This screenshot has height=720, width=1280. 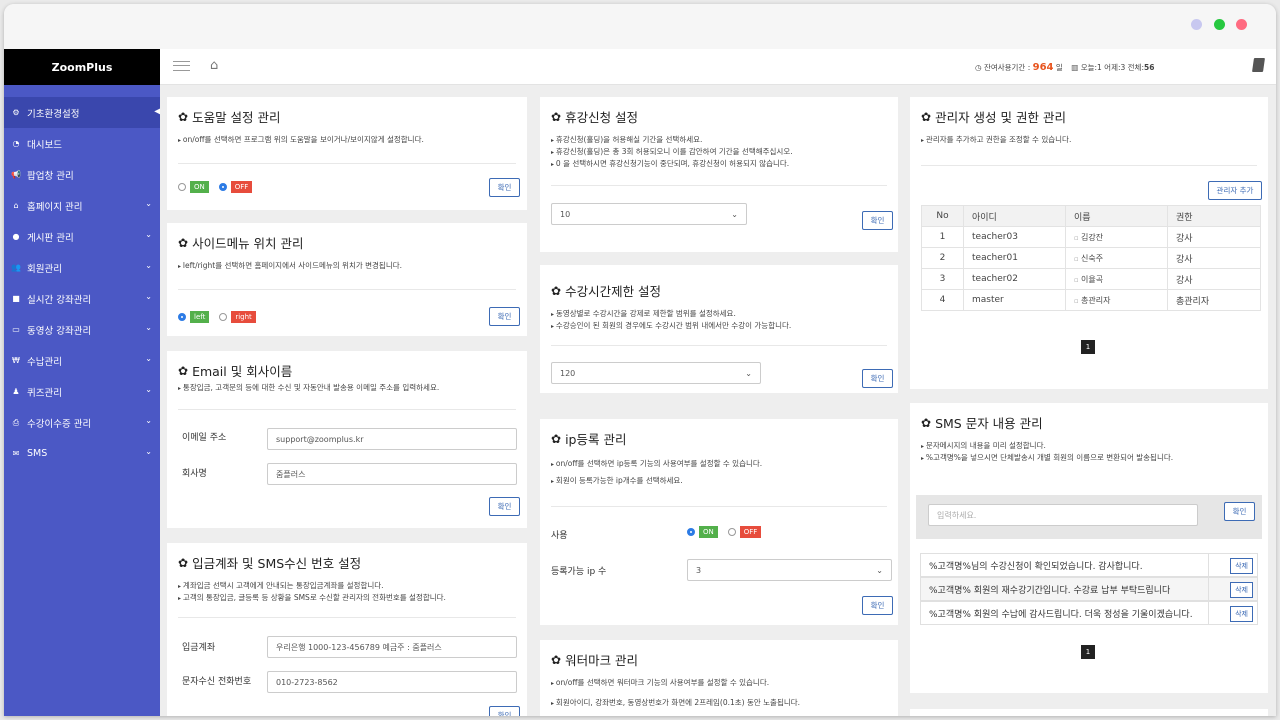 What do you see at coordinates (1014, 279) in the screenshot?
I see `cell-id: teacher02` at bounding box center [1014, 279].